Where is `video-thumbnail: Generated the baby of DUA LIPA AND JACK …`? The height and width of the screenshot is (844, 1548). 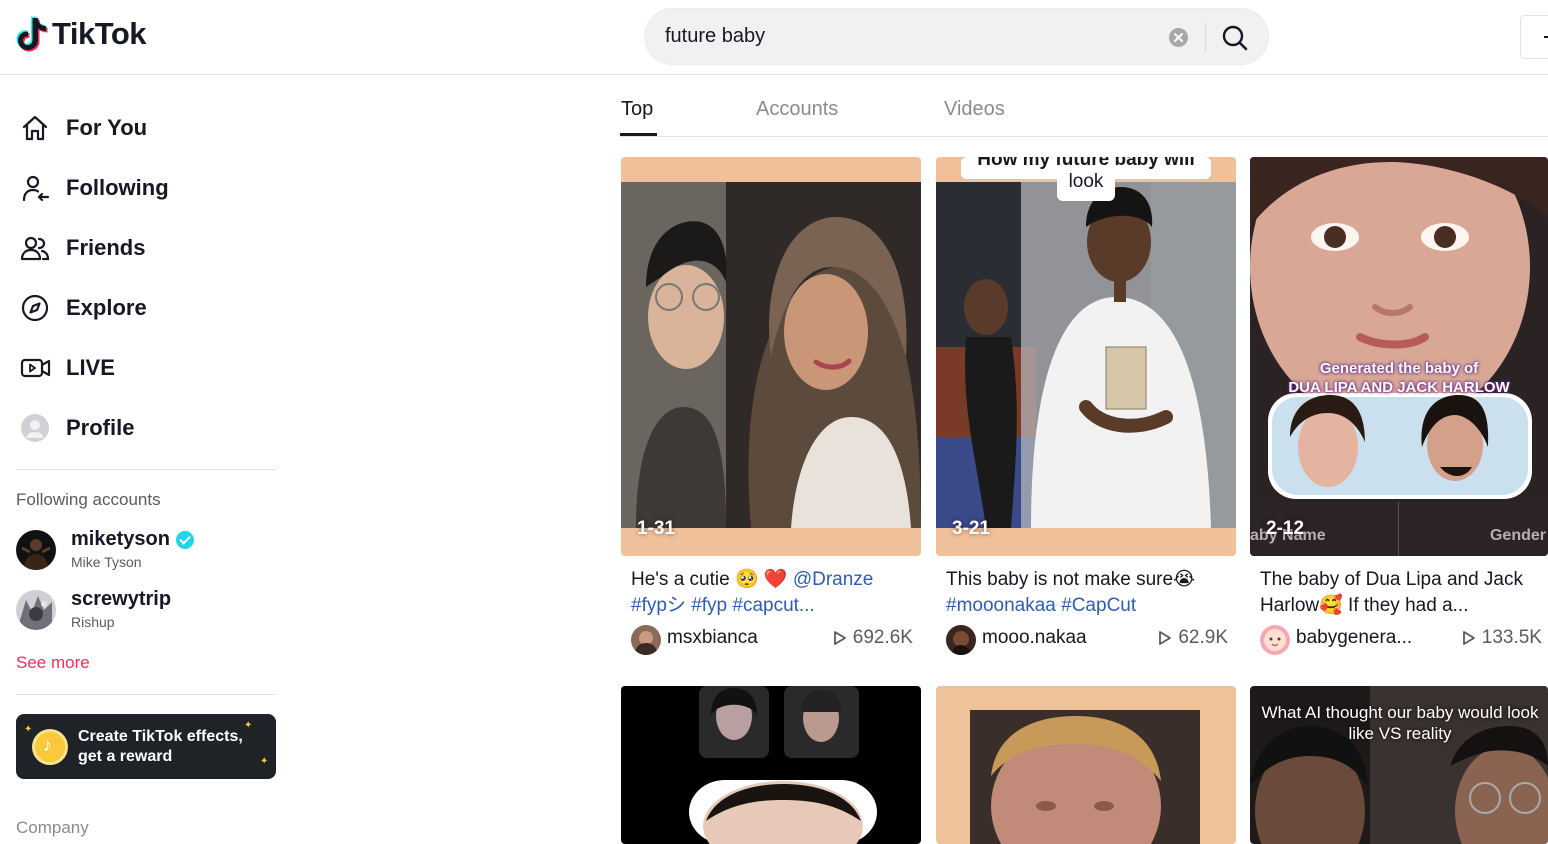
video-thumbnail: Generated the baby of DUA LIPA AND JACK … is located at coordinates (1399, 356).